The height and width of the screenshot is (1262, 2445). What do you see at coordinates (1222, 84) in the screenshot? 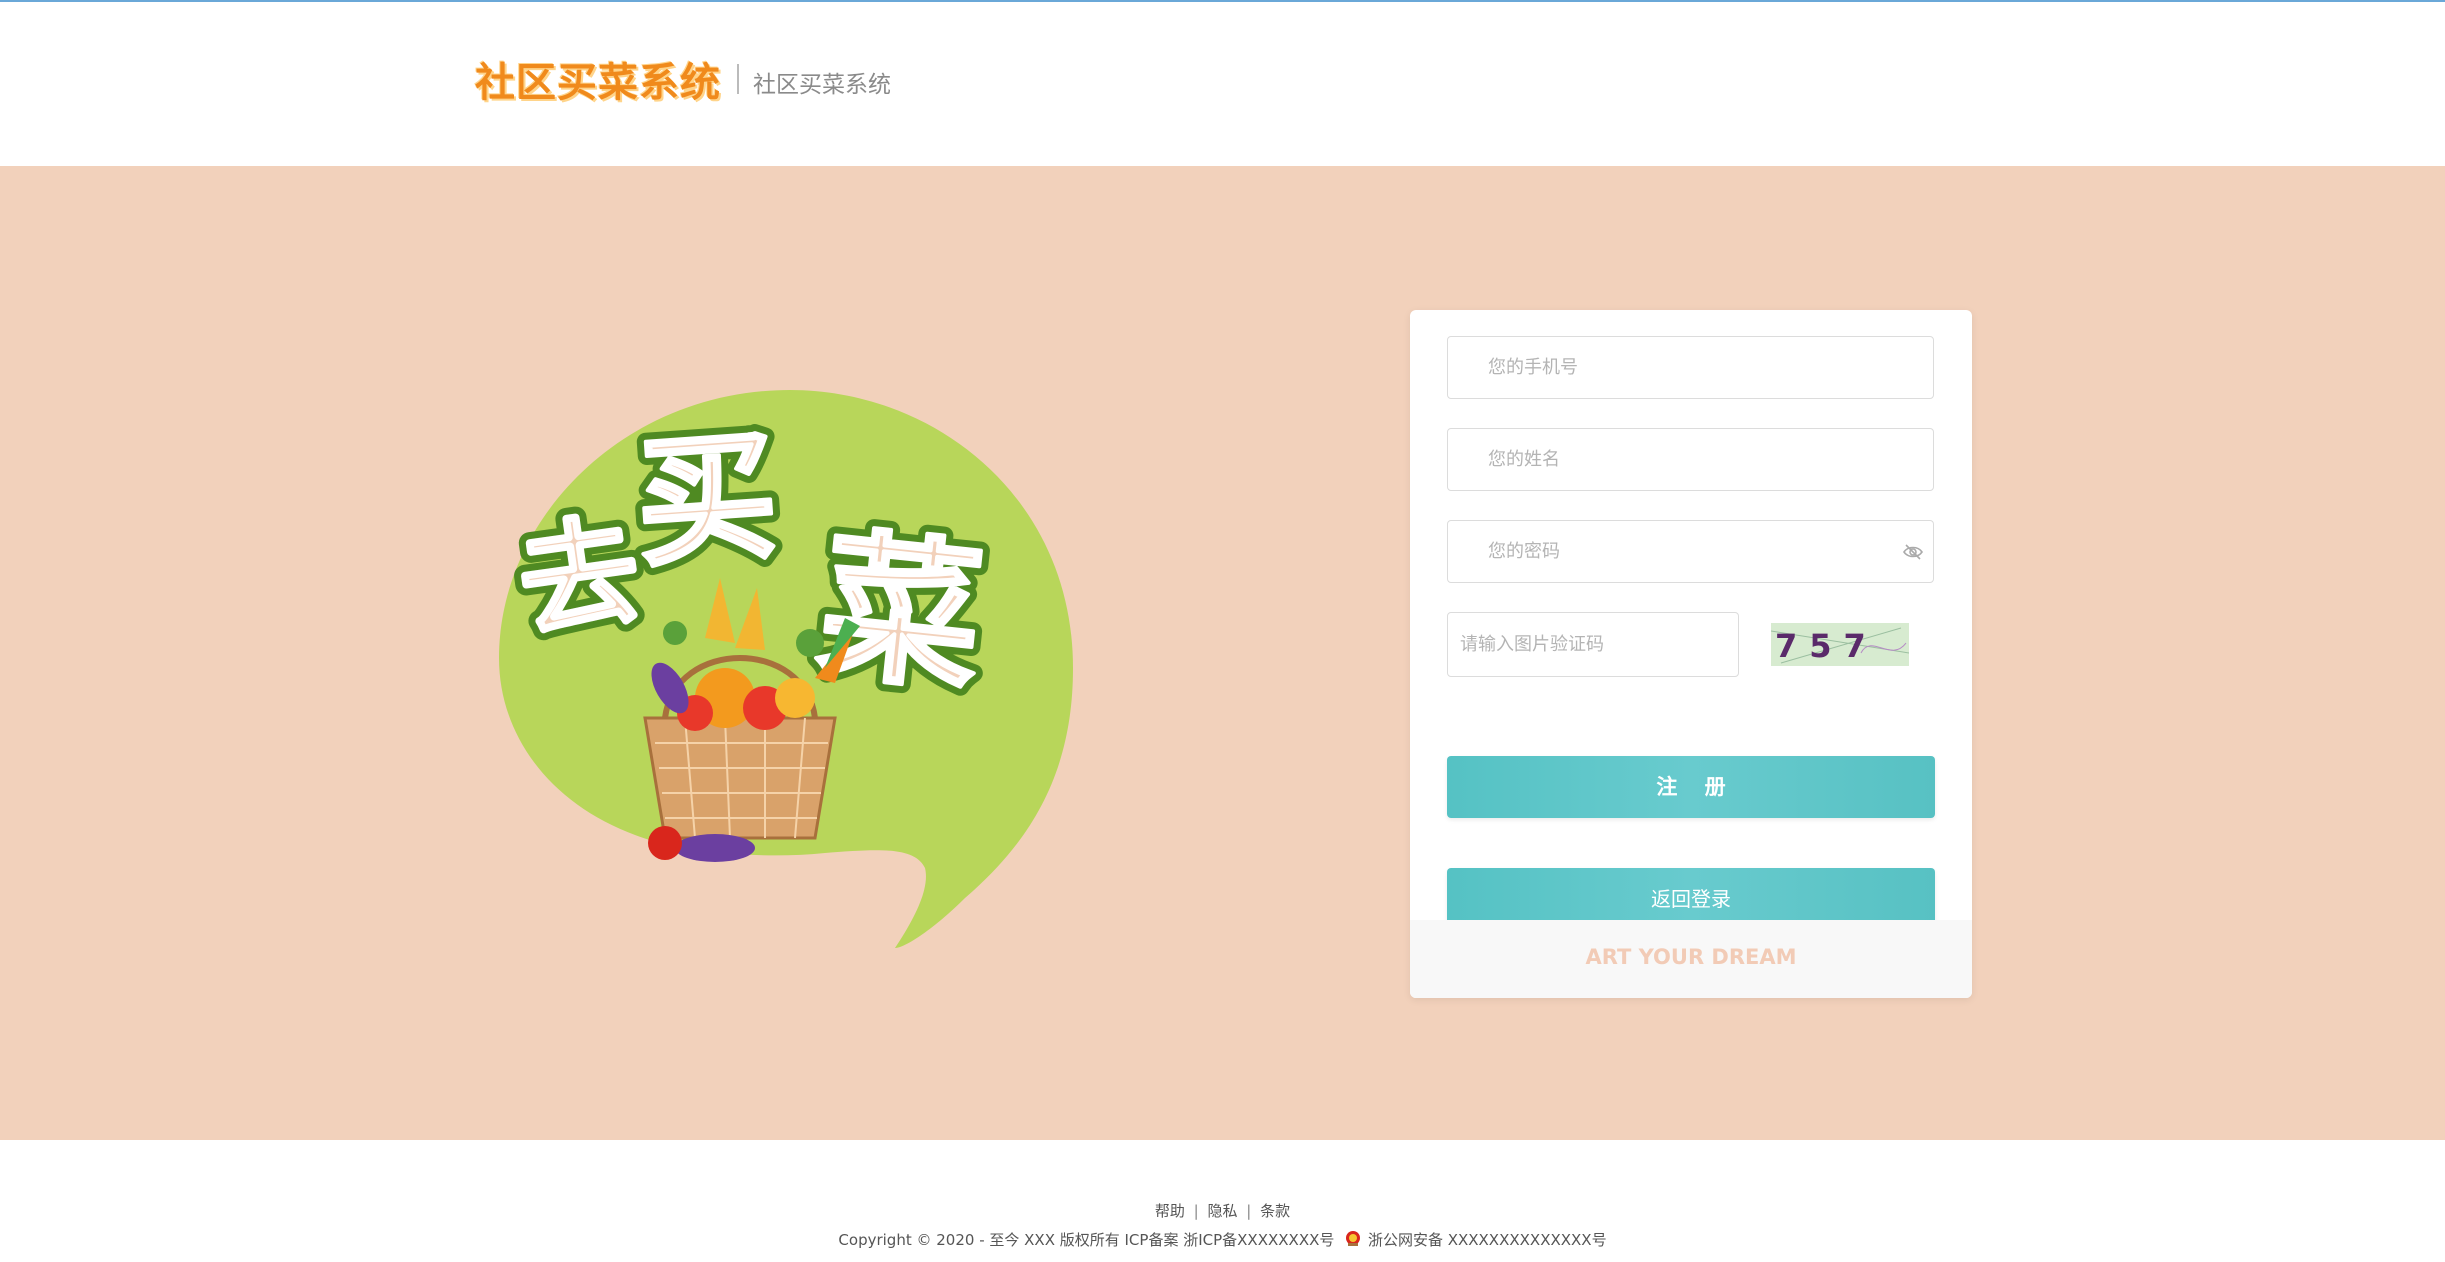
I see `site-header: 社区买菜系统 社区买菜系统` at bounding box center [1222, 84].